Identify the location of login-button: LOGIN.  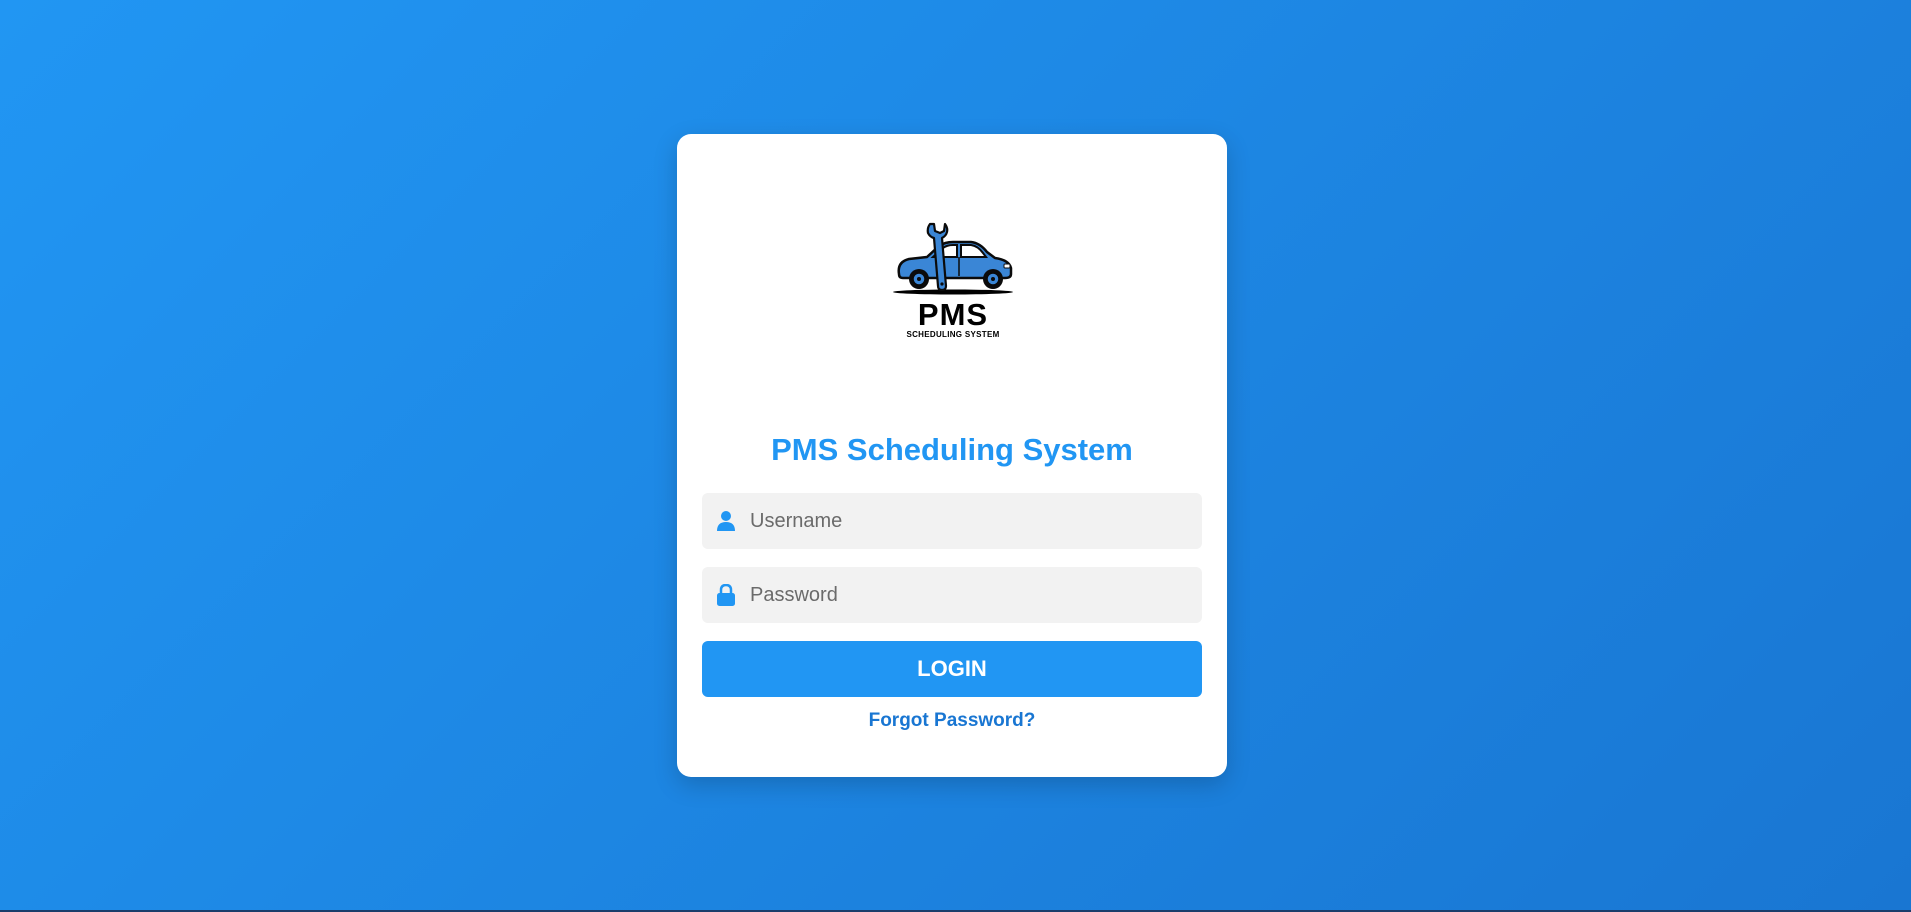
(952, 669).